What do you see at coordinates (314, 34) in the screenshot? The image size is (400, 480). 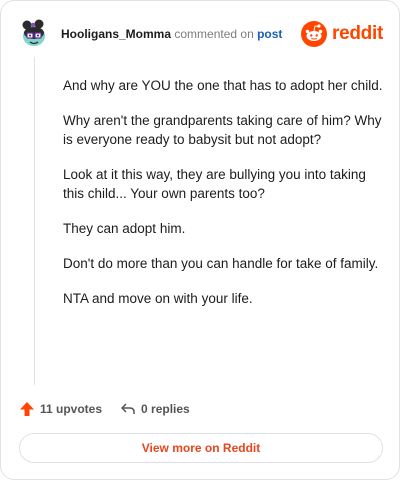 I see `reddit-snoo-icon` at bounding box center [314, 34].